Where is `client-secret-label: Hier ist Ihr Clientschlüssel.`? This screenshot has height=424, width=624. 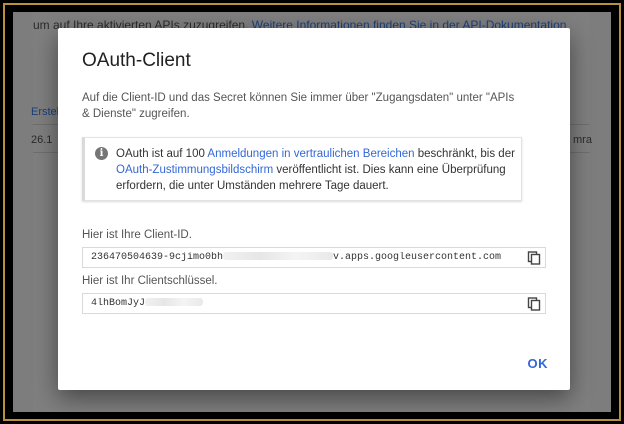
client-secret-label: Hier ist Ihr Clientschlüssel. is located at coordinates (150, 281).